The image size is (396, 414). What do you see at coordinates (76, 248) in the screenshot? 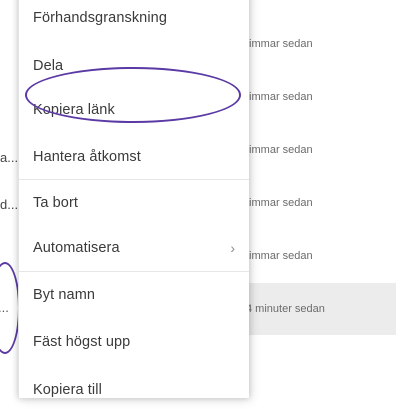
I see `menu-item-label: Automatisera` at bounding box center [76, 248].